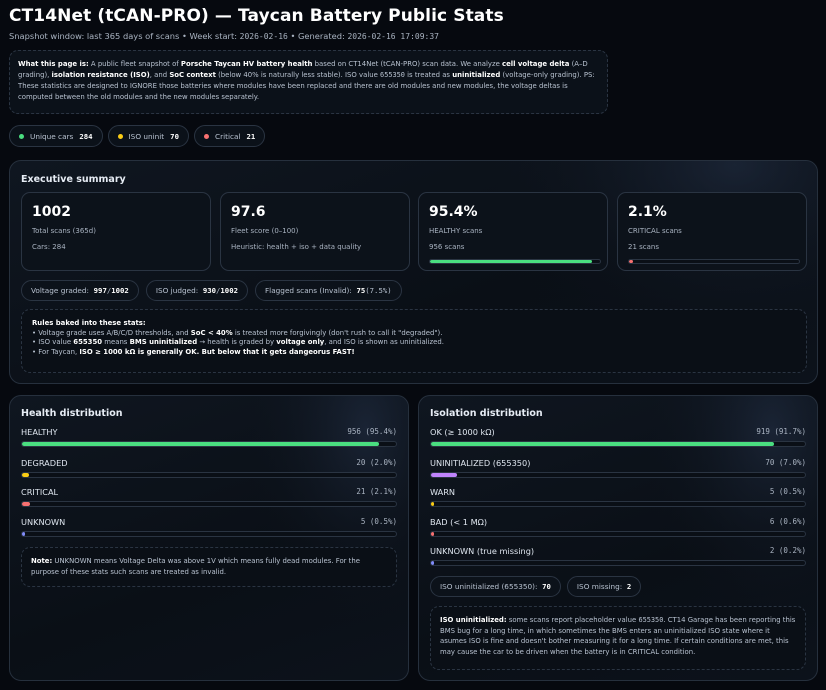  What do you see at coordinates (486, 413) in the screenshot?
I see `isolation-distribution-title: Isolation distribution` at bounding box center [486, 413].